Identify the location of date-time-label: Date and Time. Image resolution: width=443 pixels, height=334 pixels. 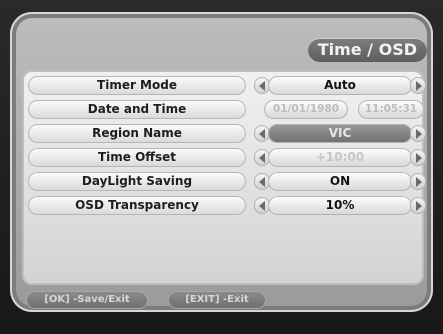
(137, 109).